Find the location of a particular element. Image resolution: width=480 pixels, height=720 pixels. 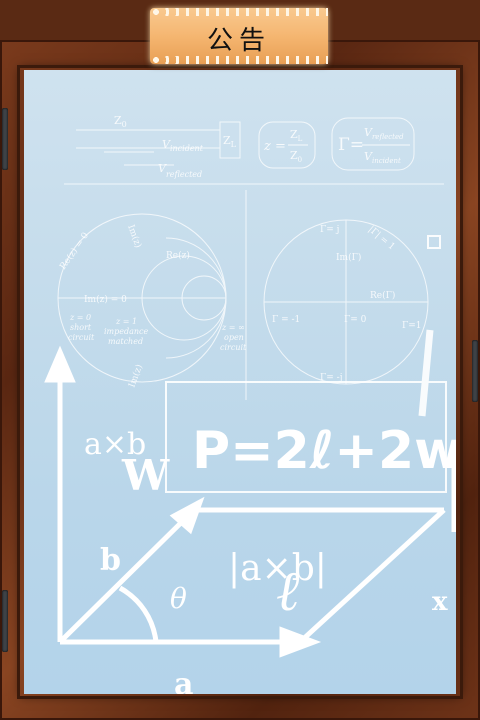

gamma-im: Im(Γ) is located at coordinates (348, 257).